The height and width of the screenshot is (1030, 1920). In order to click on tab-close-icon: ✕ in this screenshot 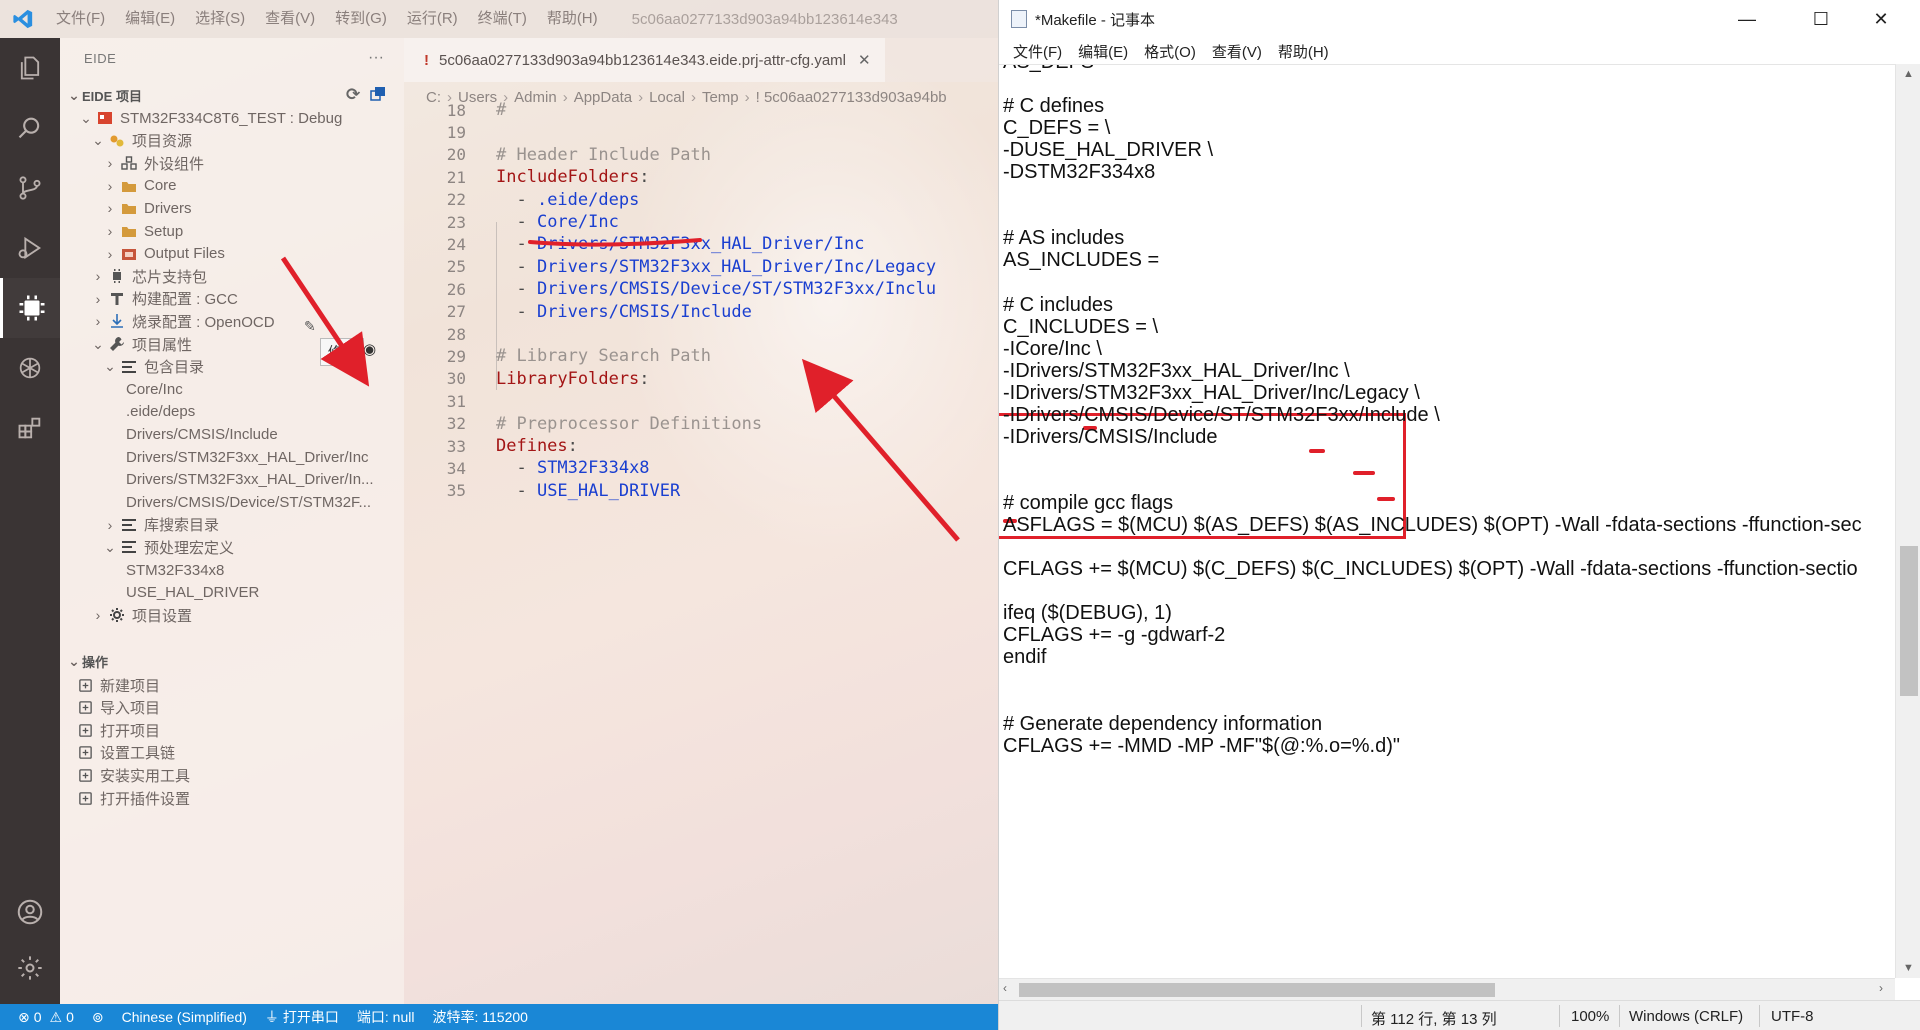, I will do `click(864, 60)`.